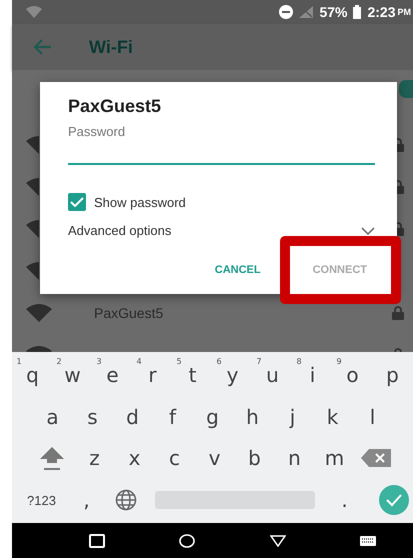  Describe the element at coordinates (32, 374) in the screenshot. I see `key: q $^{1}$` at that location.